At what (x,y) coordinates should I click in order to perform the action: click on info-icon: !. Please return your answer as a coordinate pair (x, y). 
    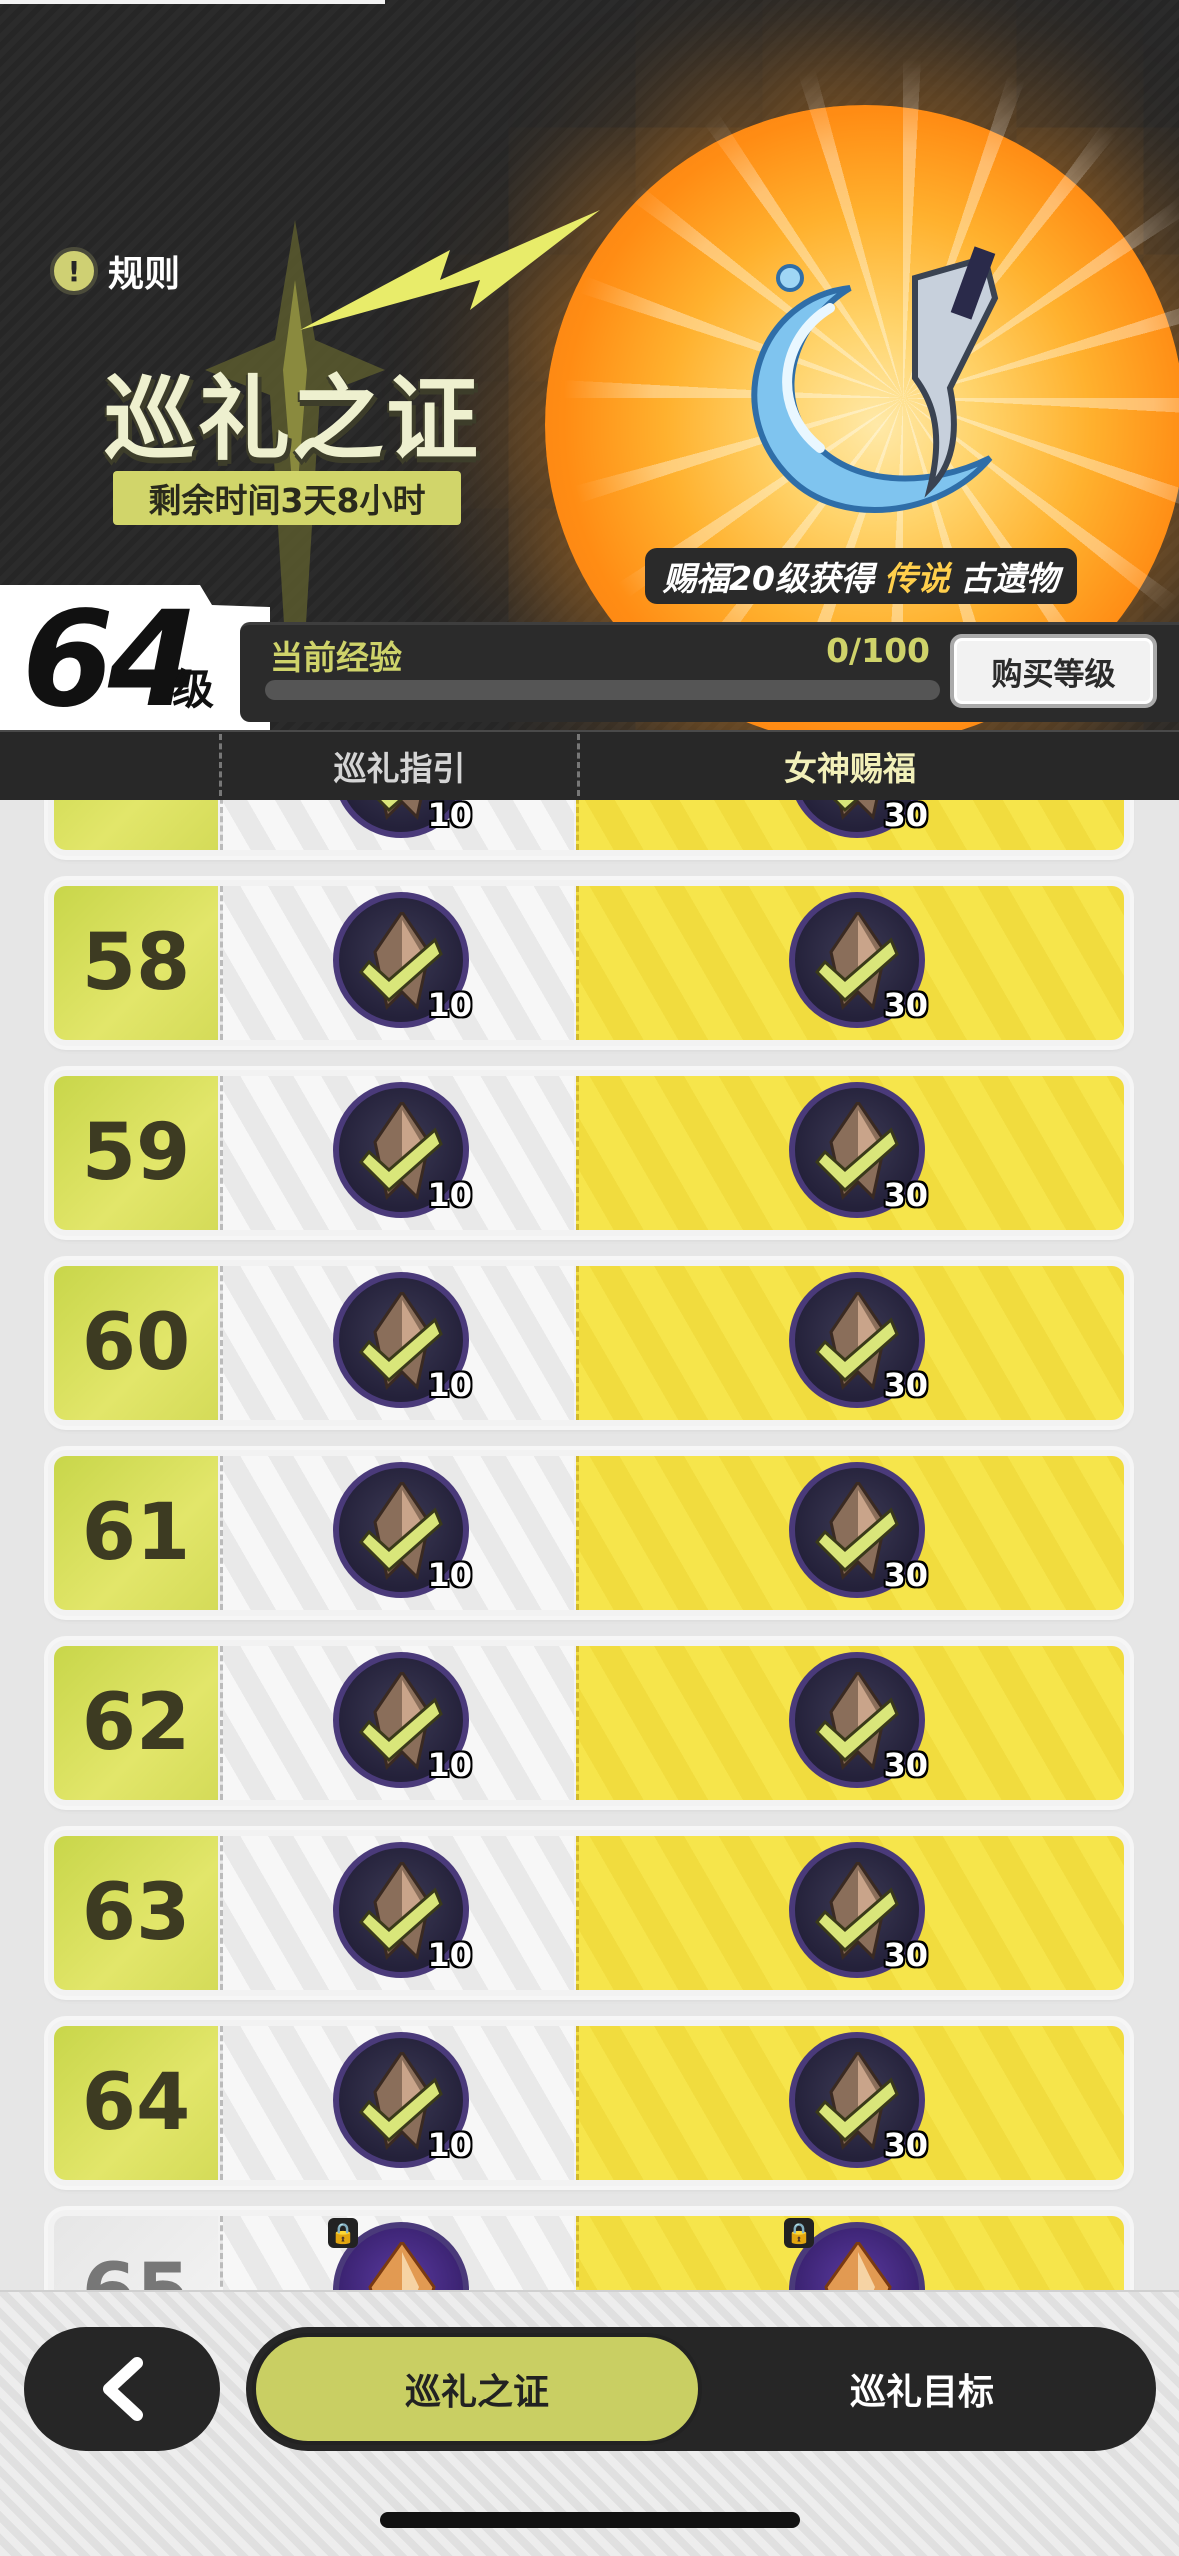
    Looking at the image, I should click on (74, 271).